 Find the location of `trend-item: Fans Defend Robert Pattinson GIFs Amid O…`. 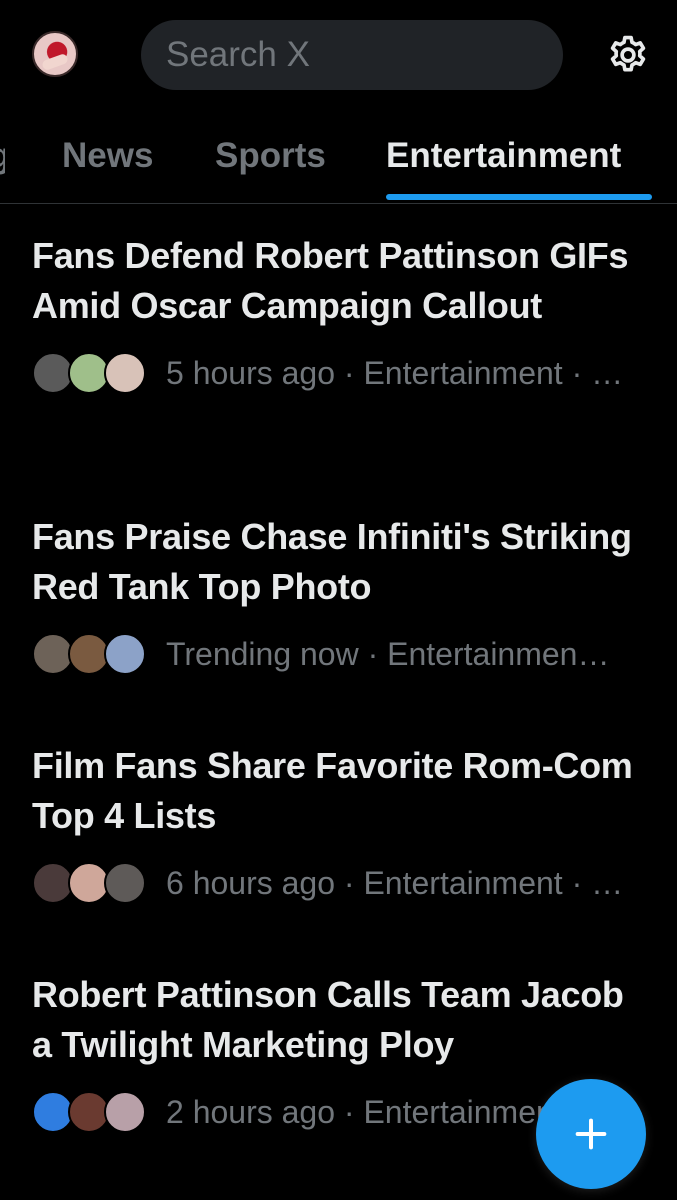

trend-item: Fans Defend Robert Pattinson GIFs Amid O… is located at coordinates (342, 313).